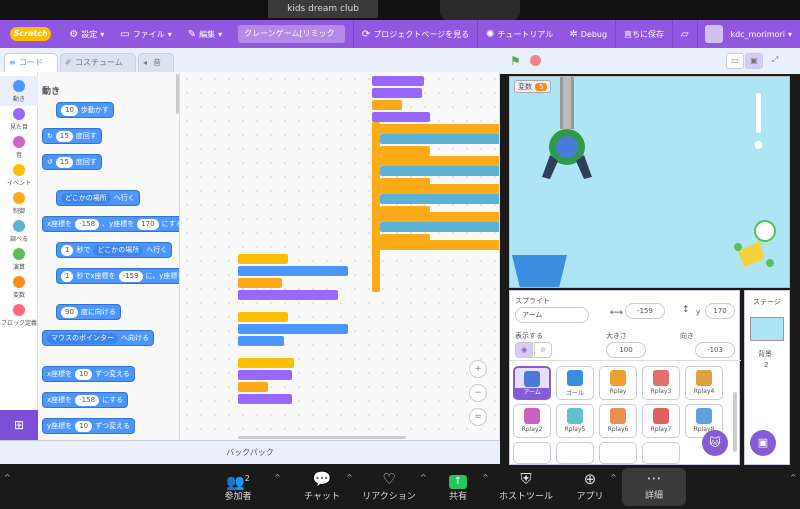 This screenshot has height=509, width=800. What do you see at coordinates (575, 421) in the screenshot?
I see `sprite-card-rplay5: Rplay5` at bounding box center [575, 421].